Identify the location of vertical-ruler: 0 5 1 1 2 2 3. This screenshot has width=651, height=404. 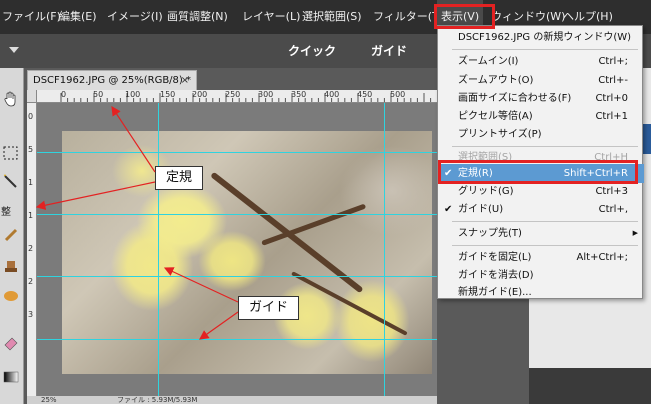
(32, 247).